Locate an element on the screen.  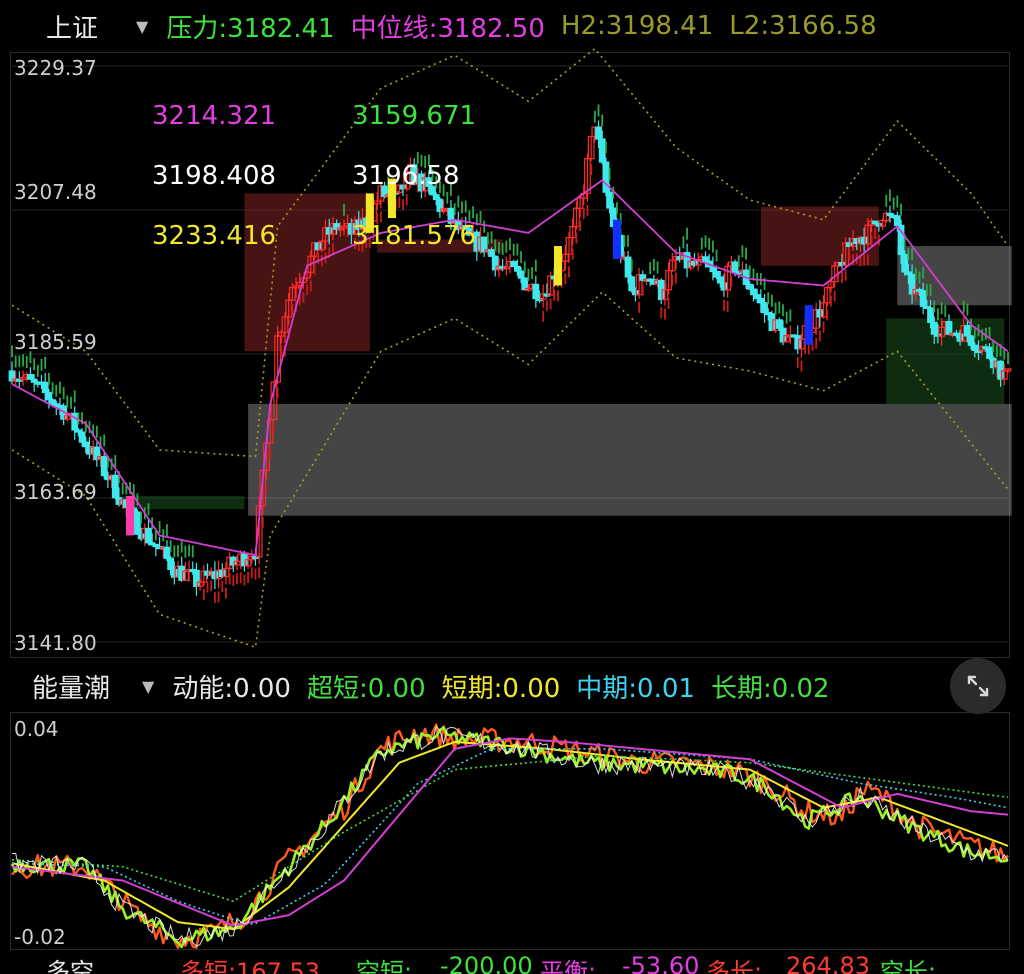
y-tick-label: 3185.59 is located at coordinates (55, 342).